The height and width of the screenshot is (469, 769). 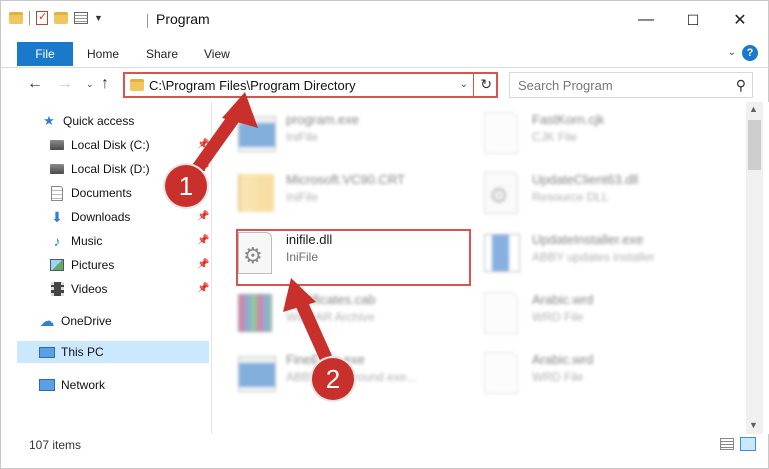 What do you see at coordinates (42, 17) in the screenshot?
I see `properties-check-icon` at bounding box center [42, 17].